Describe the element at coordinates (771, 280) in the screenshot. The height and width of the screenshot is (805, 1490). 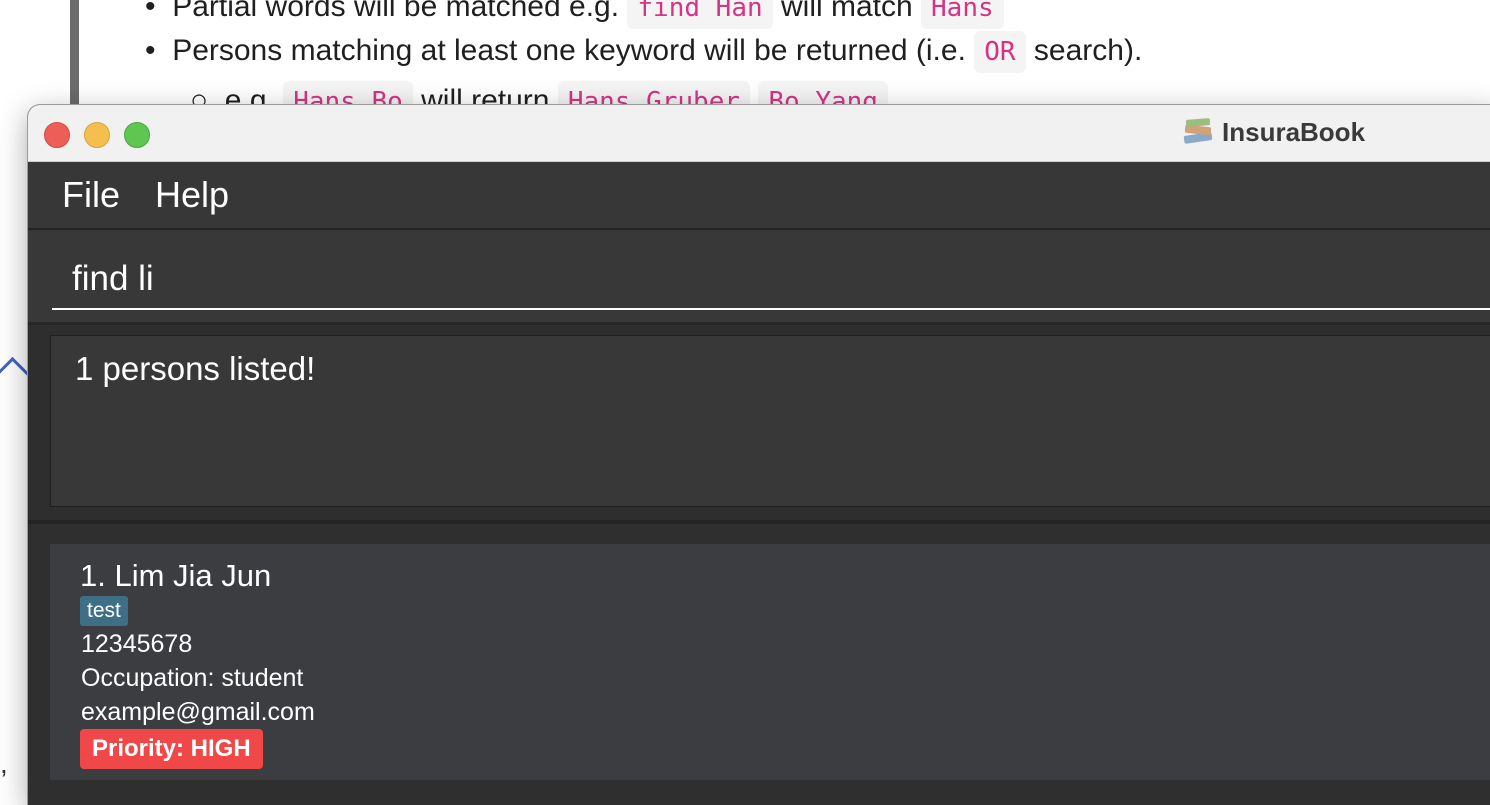
I see `command-input` at that location.